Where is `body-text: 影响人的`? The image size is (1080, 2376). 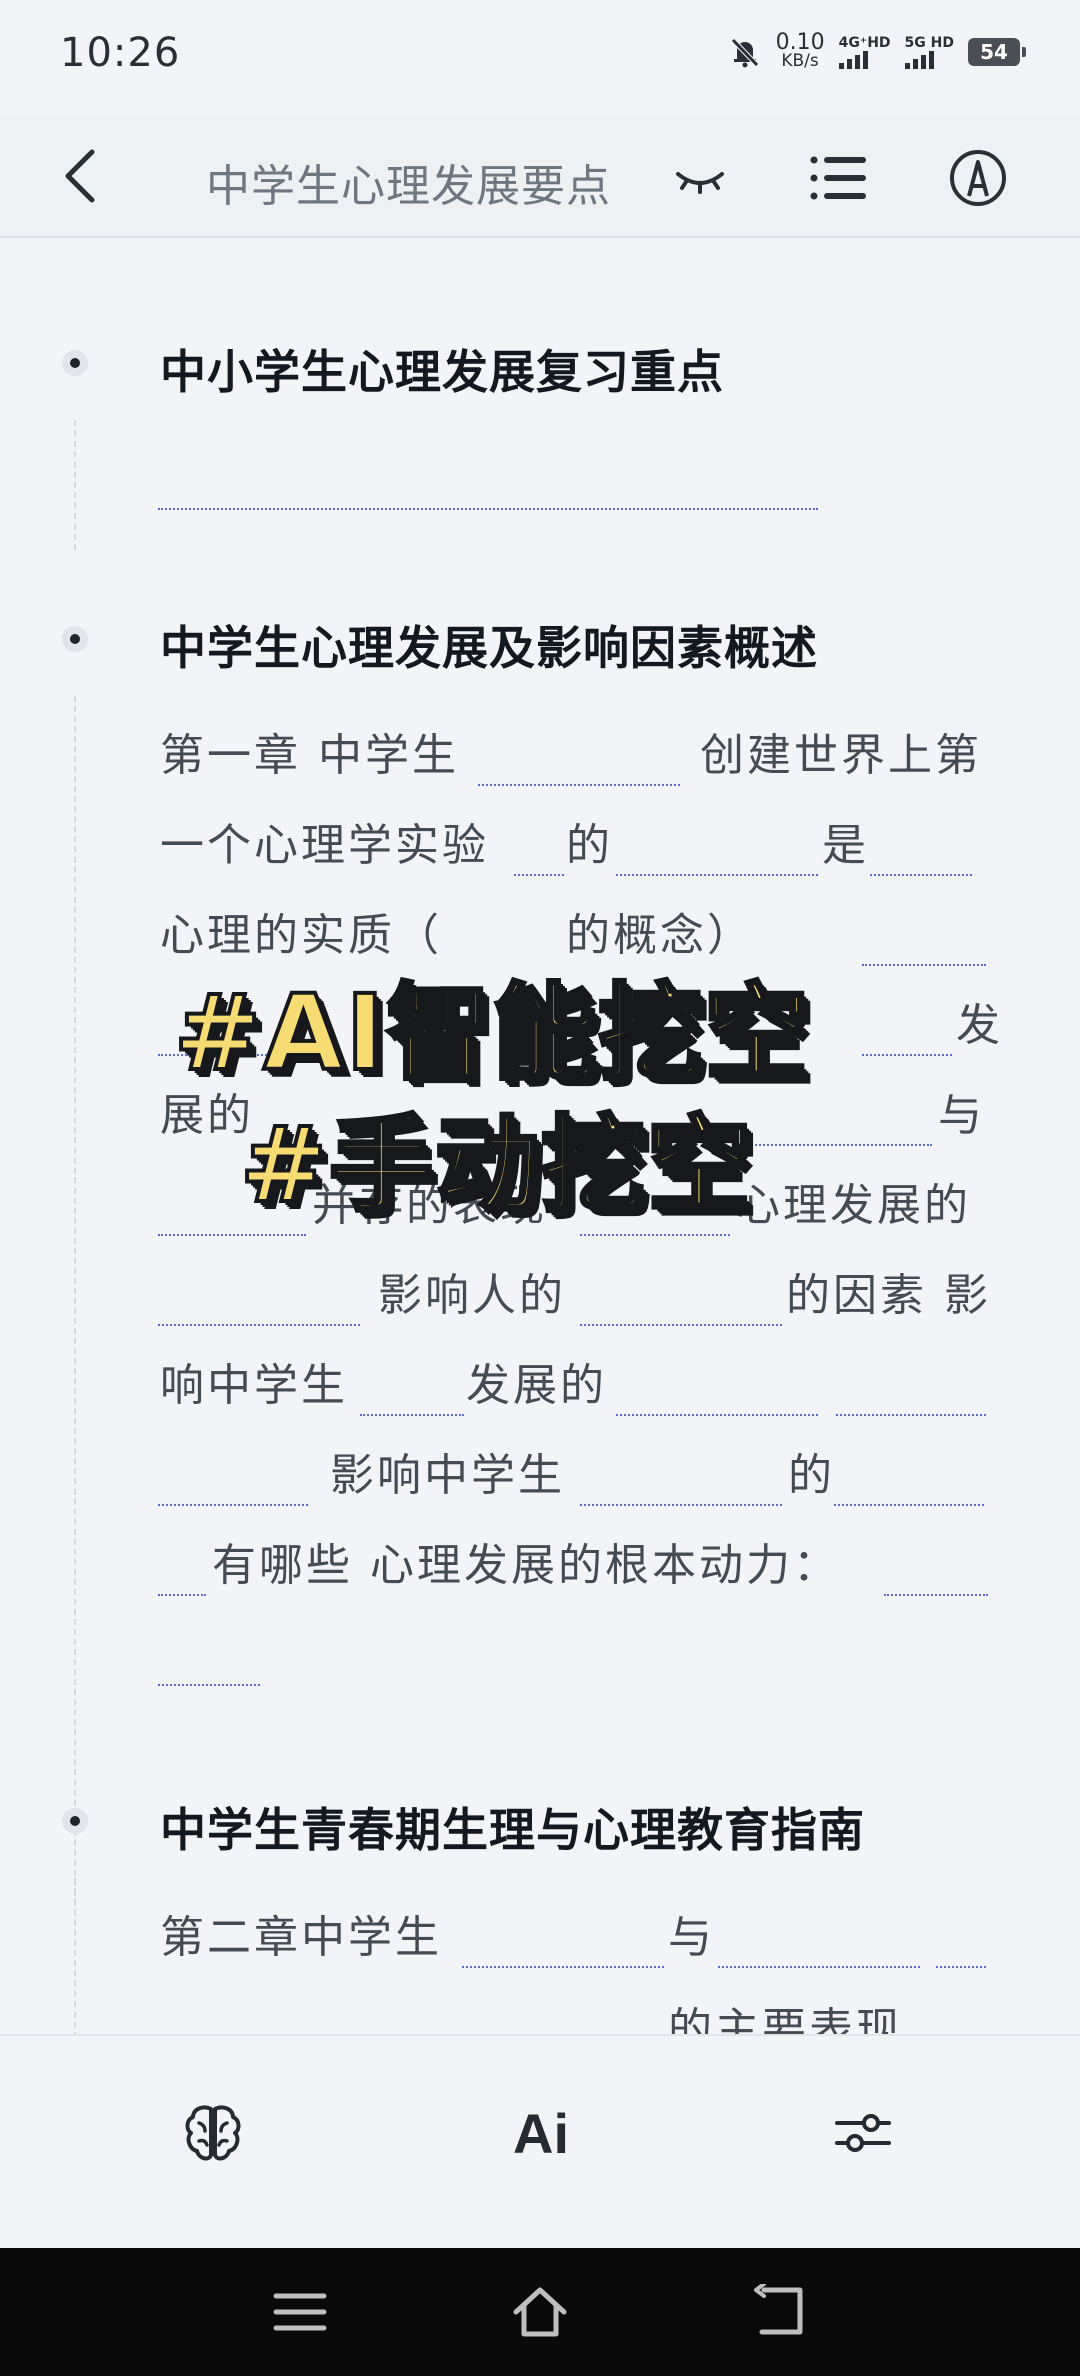 body-text: 影响人的 is located at coordinates (472, 1295).